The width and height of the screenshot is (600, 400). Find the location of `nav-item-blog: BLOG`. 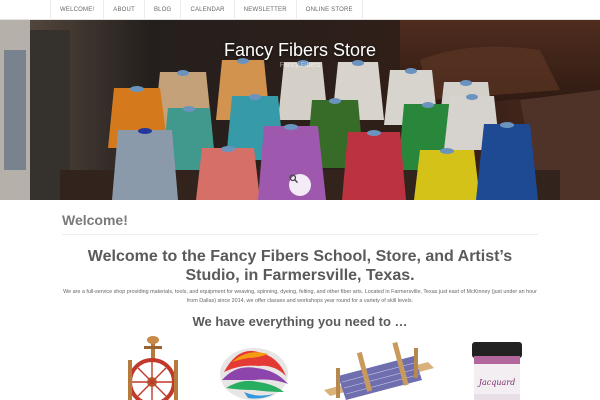

nav-item-blog: BLOG is located at coordinates (161, 10).